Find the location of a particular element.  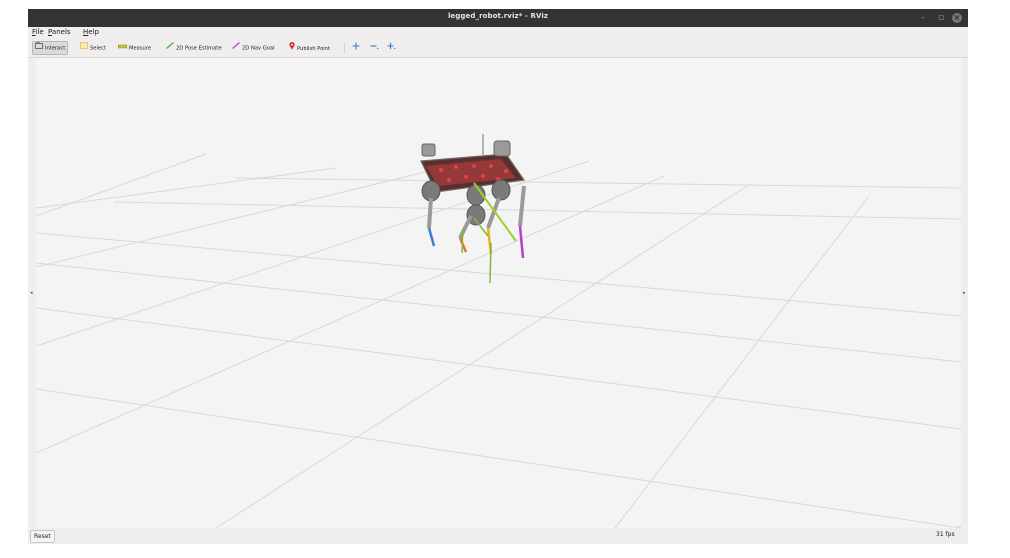

toolbar-separator is located at coordinates (344, 48).